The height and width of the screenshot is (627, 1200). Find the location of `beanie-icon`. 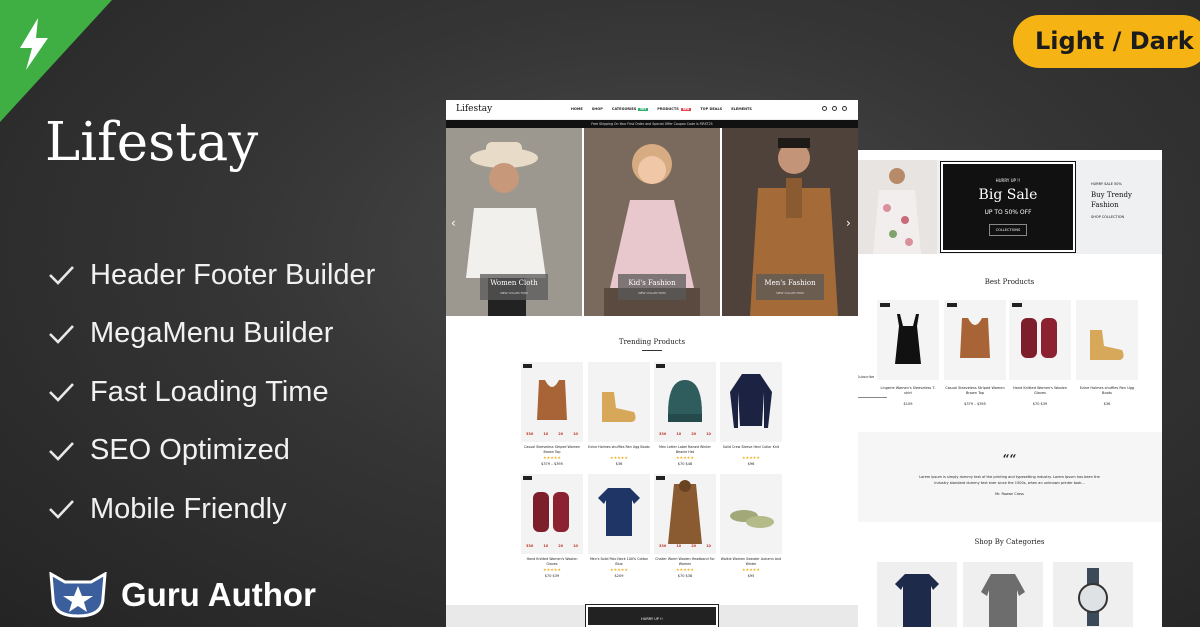

beanie-icon is located at coordinates (685, 401).